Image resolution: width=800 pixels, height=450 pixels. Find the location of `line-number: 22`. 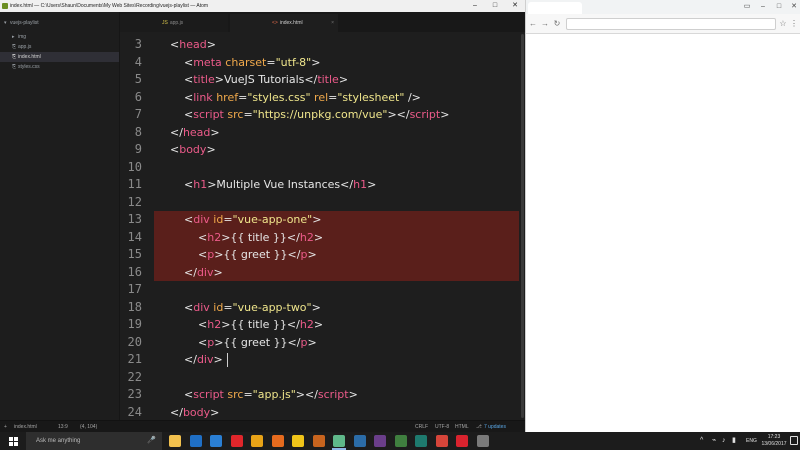

line-number: 22 is located at coordinates (134, 376).